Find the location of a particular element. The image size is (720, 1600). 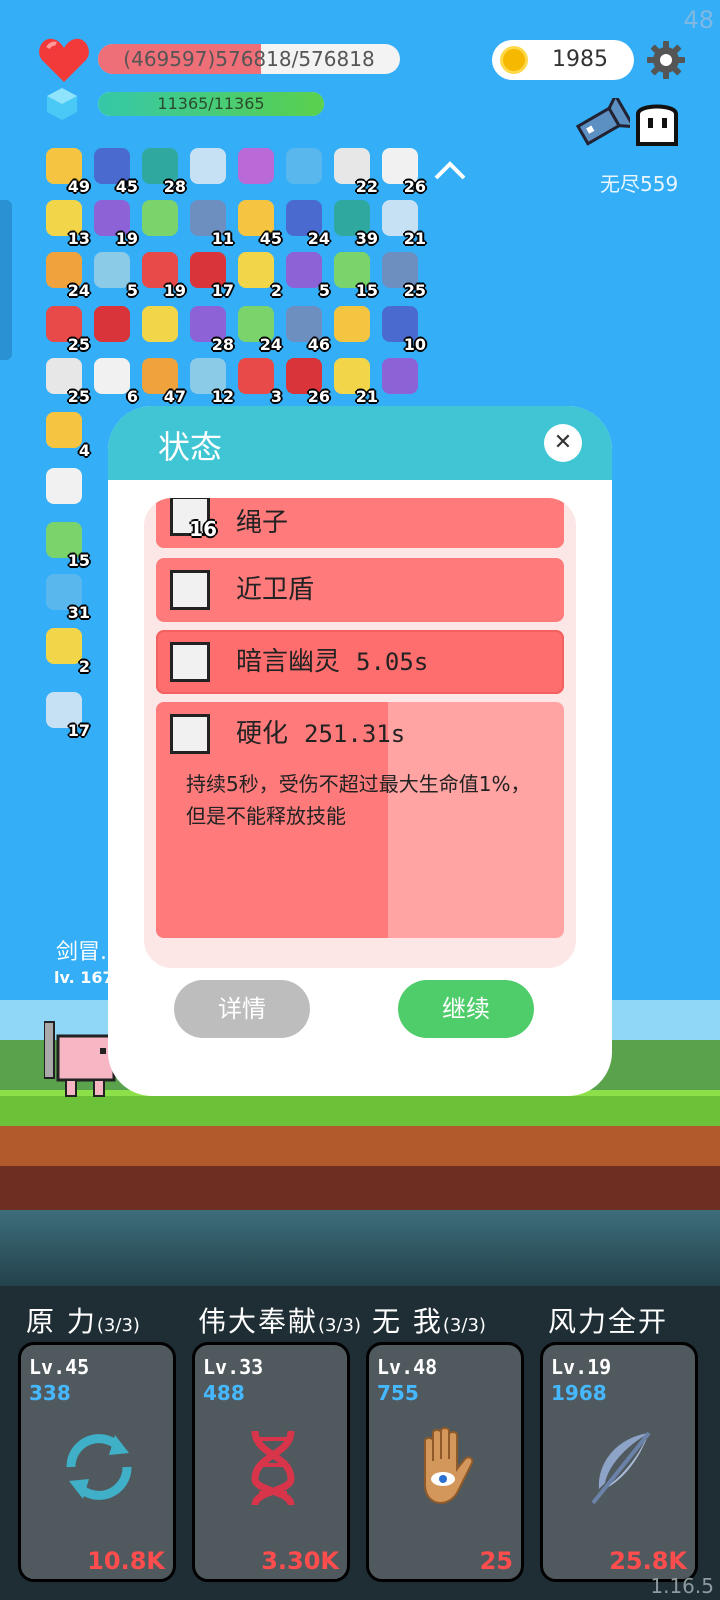

buff-slot: 3 is located at coordinates (258, 381).